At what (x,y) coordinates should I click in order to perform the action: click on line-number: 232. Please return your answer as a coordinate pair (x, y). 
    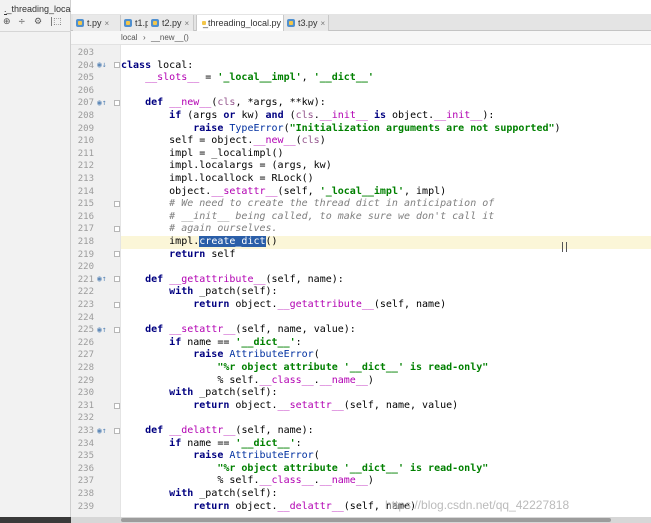
    Looking at the image, I should click on (85, 418).